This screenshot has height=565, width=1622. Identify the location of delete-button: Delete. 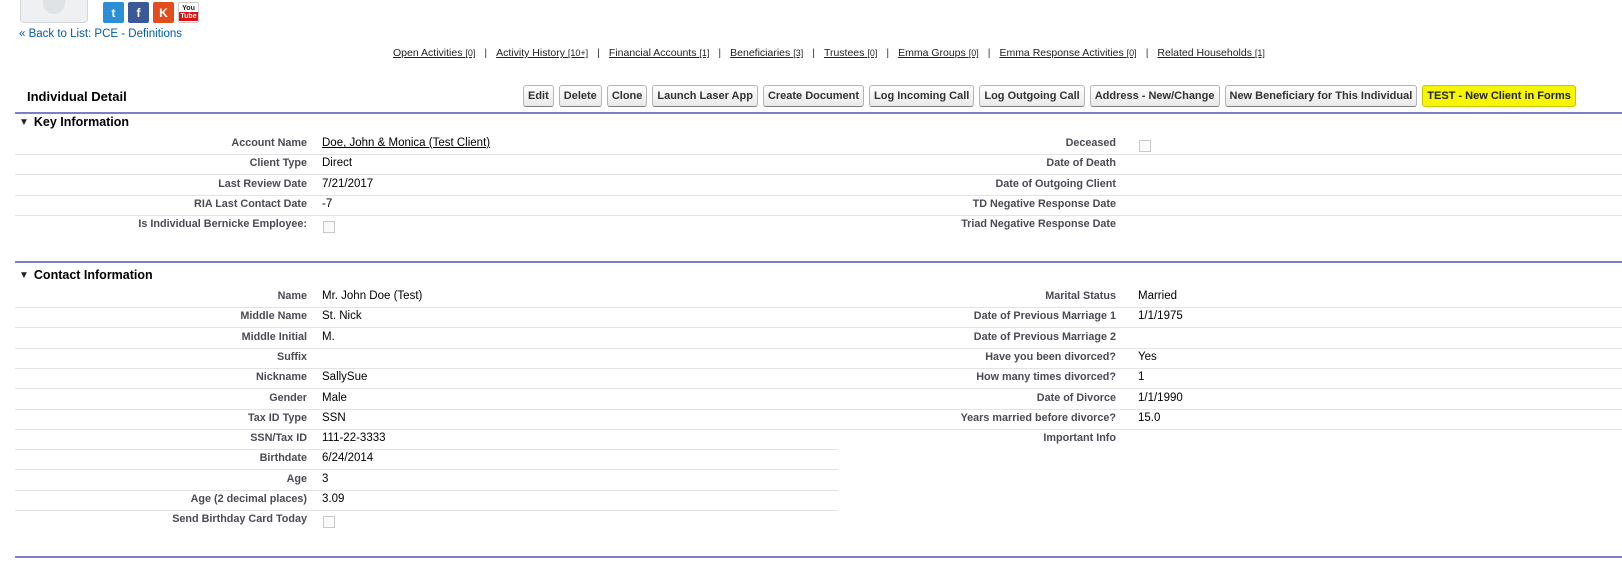
(580, 96).